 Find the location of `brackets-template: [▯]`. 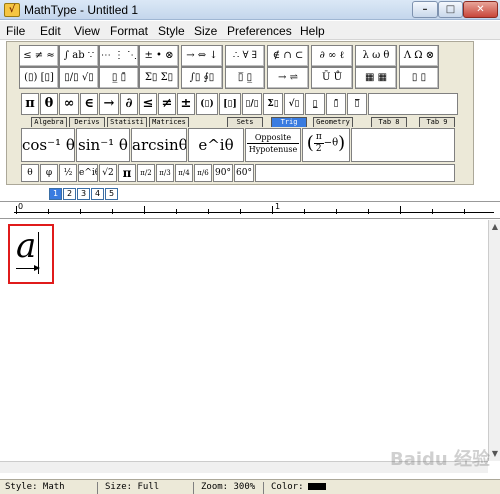

brackets-template: [▯] is located at coordinates (230, 104).